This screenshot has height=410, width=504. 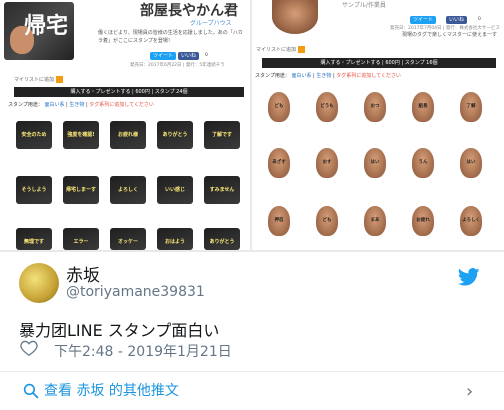 I want to click on sticker-item: お疲れ, so click(x=423, y=221).